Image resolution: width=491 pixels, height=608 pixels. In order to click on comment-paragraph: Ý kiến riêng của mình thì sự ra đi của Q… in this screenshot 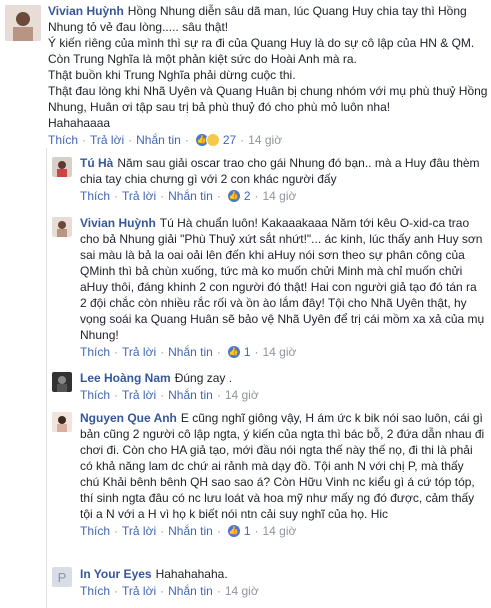, I will do `click(261, 51)`.